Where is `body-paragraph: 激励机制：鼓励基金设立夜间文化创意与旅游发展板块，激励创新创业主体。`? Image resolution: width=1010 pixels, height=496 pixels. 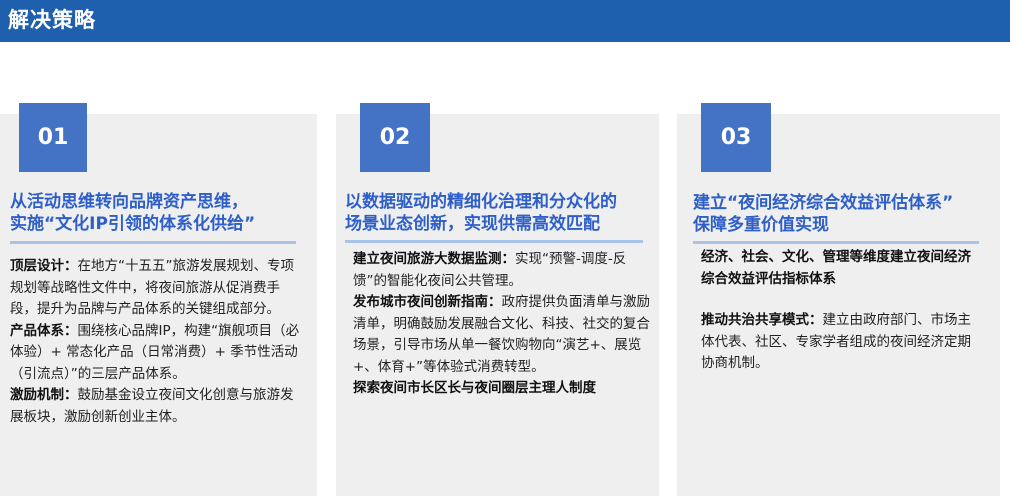 body-paragraph: 激励机制：鼓励基金设立夜间文化创意与旅游发展板块，激励创新创业主体。 is located at coordinates (158, 406).